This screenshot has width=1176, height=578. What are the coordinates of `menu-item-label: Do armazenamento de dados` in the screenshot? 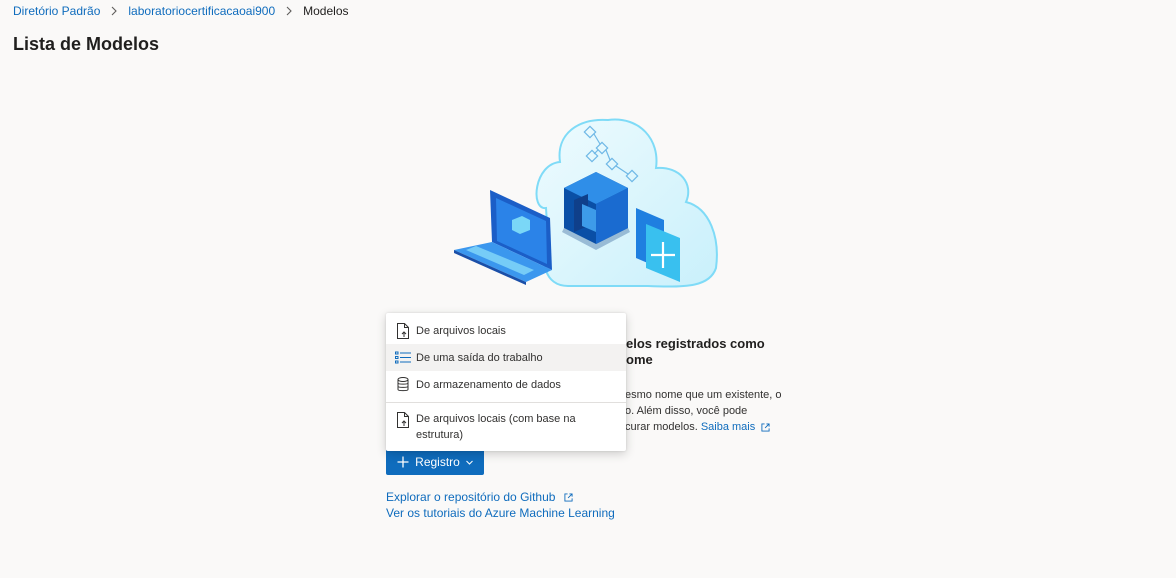 It's located at (488, 384).